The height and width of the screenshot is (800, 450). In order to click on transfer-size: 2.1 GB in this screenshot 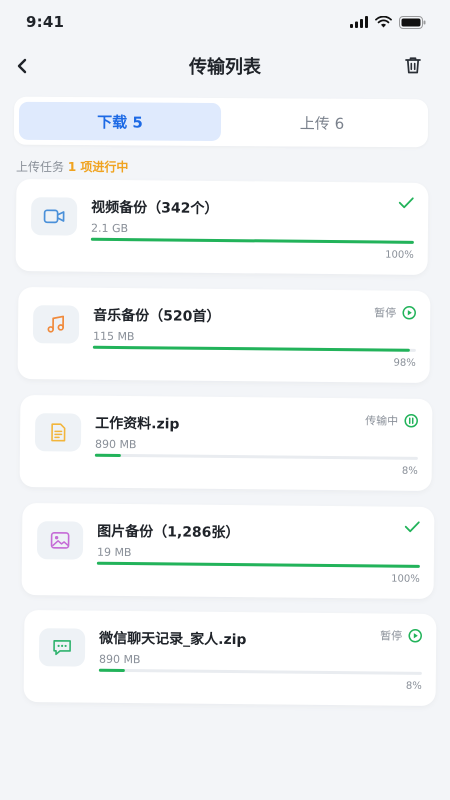, I will do `click(109, 228)`.